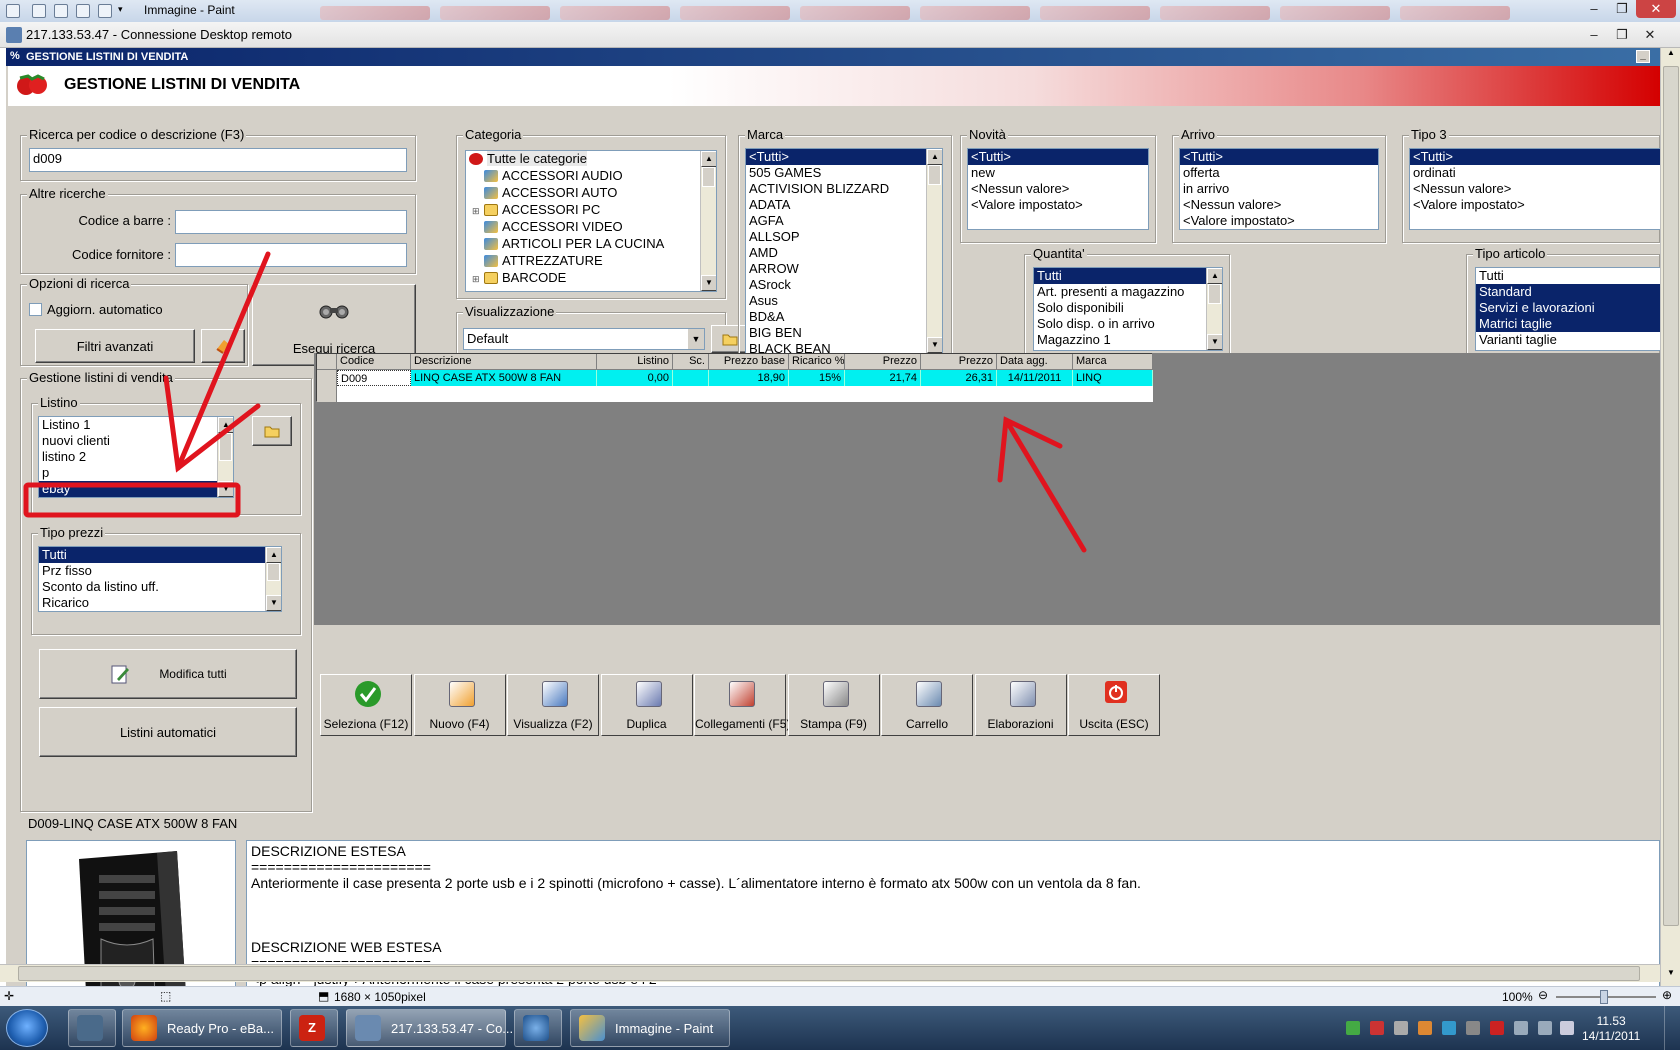  Describe the element at coordinates (749, 378) in the screenshot. I see `grid-cell: 18,90` at that location.